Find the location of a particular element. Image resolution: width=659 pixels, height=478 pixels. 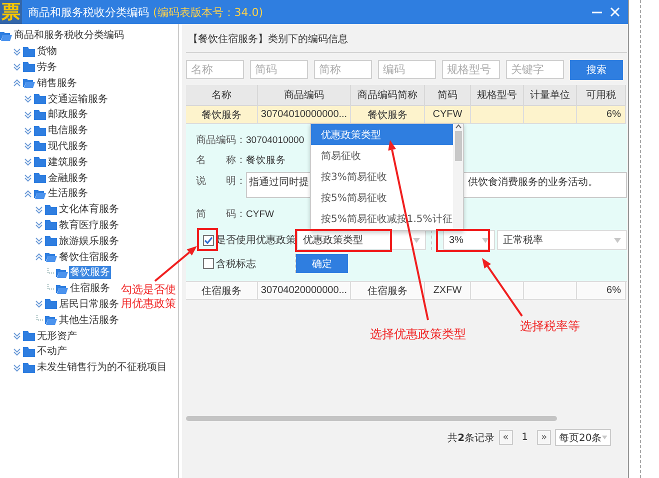

field-label: 说 明： is located at coordinates (221, 181).